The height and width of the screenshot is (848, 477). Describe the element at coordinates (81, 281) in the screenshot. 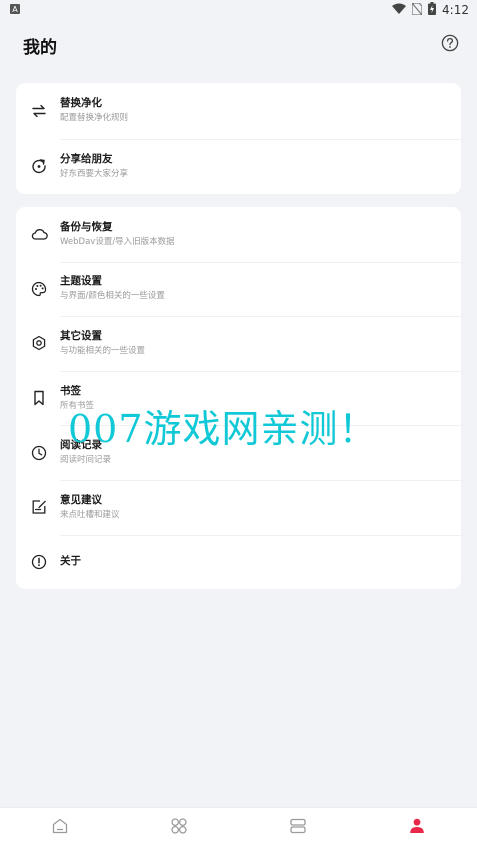

I see `menu-item-title: 主题设置` at that location.